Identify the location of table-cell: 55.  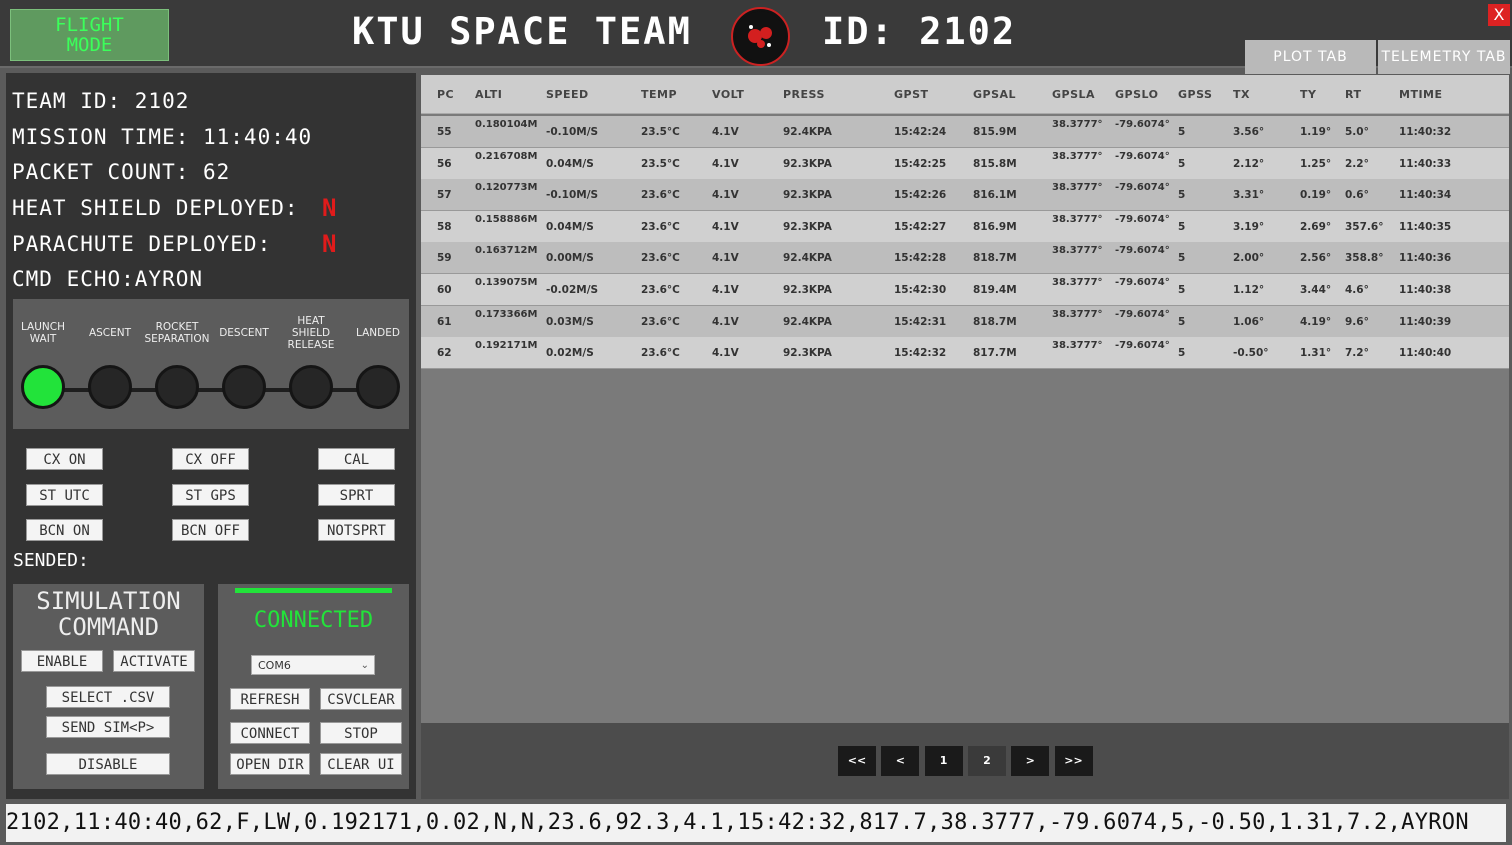
(444, 132).